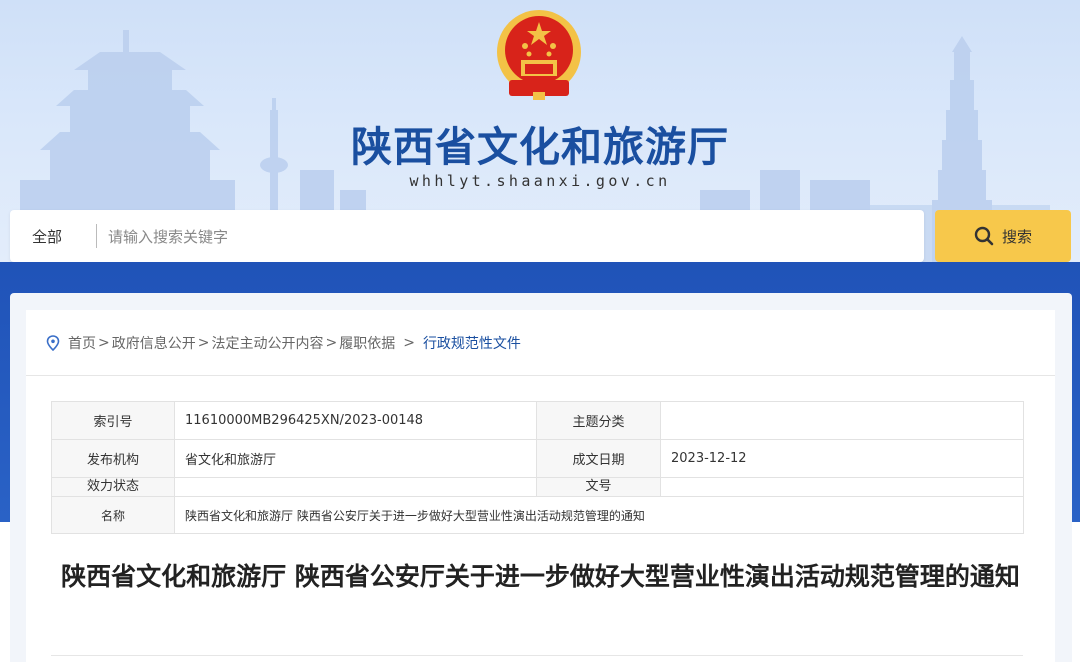 This screenshot has height=662, width=1080. I want to click on breadcrumb-current: 行政规范性文件, so click(472, 343).